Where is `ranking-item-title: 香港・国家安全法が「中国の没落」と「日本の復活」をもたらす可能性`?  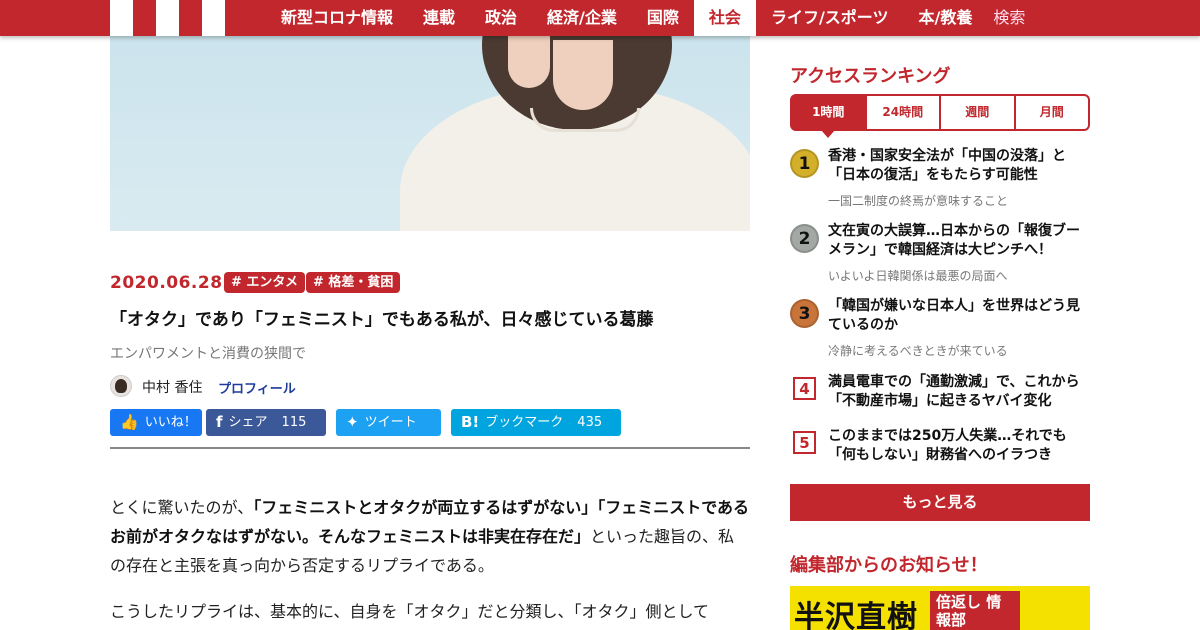 ranking-item-title: 香港・国家安全法が「中国の没落」と「日本の復活」をもたらす可能性 is located at coordinates (947, 165).